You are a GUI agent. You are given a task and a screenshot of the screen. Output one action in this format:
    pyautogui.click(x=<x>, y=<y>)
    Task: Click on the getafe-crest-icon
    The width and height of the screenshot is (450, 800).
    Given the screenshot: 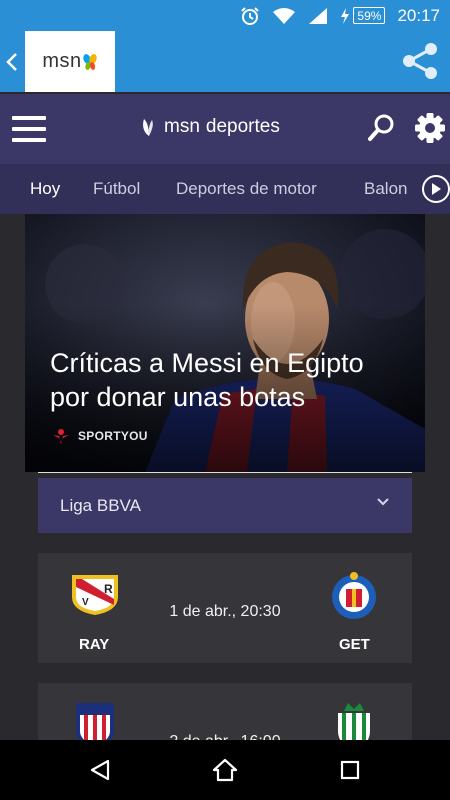 What is the action you would take?
    pyautogui.click(x=354, y=595)
    